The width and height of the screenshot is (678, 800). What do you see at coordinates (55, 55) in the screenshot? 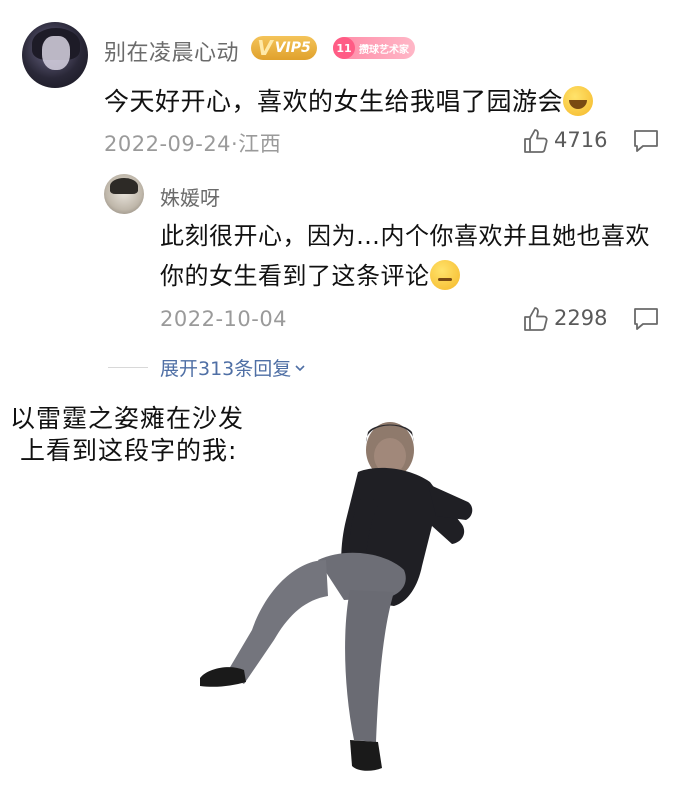
I see `commenter-avatar` at bounding box center [55, 55].